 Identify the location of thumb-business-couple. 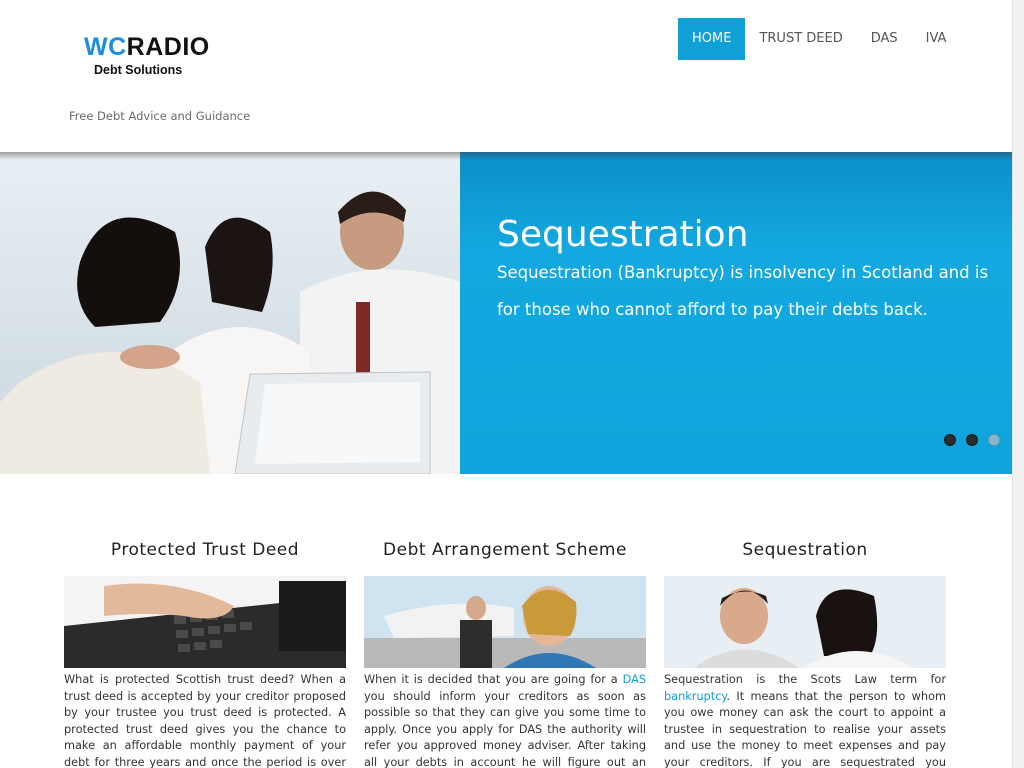
(805, 622).